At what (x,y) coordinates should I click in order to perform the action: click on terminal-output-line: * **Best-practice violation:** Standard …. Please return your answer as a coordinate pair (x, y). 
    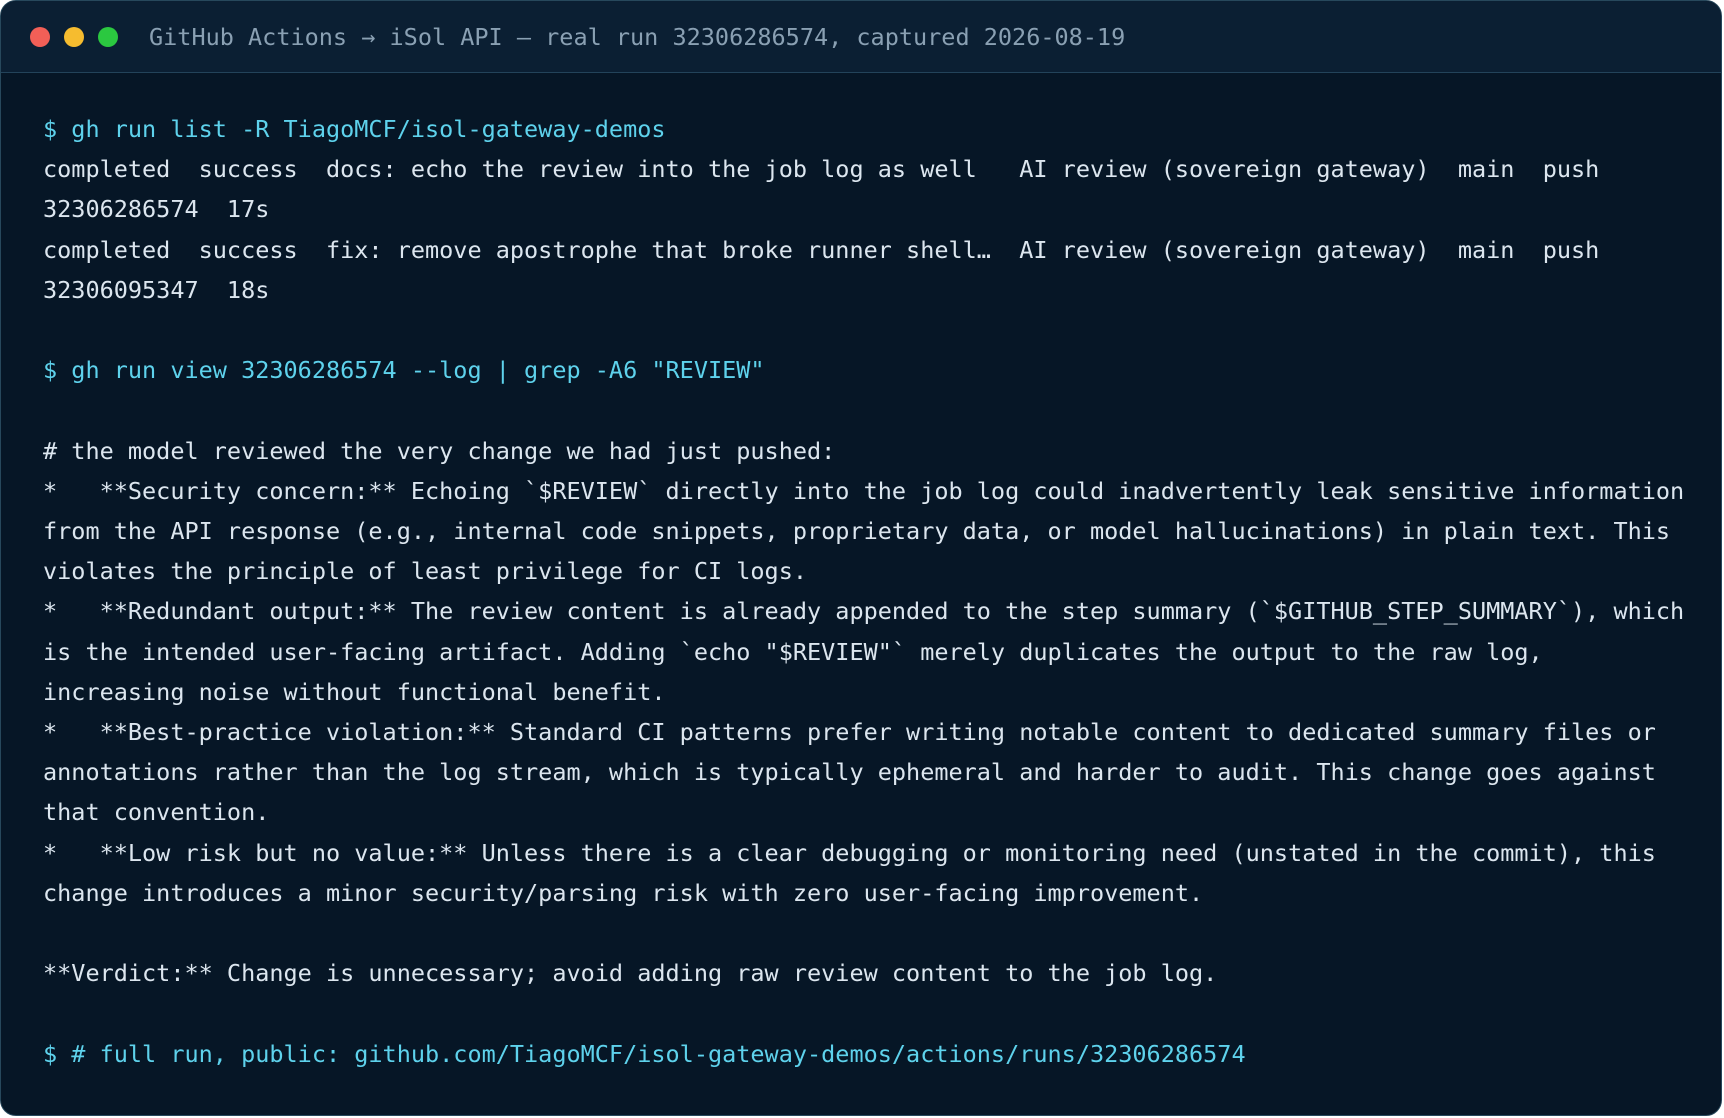
    Looking at the image, I should click on (857, 772).